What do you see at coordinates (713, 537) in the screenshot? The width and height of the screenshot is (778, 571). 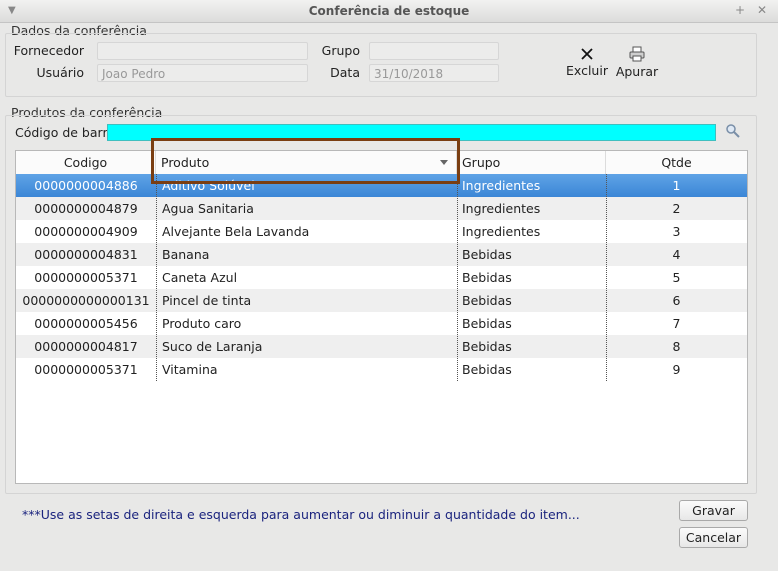 I see `cancelar-button: Cancelar` at bounding box center [713, 537].